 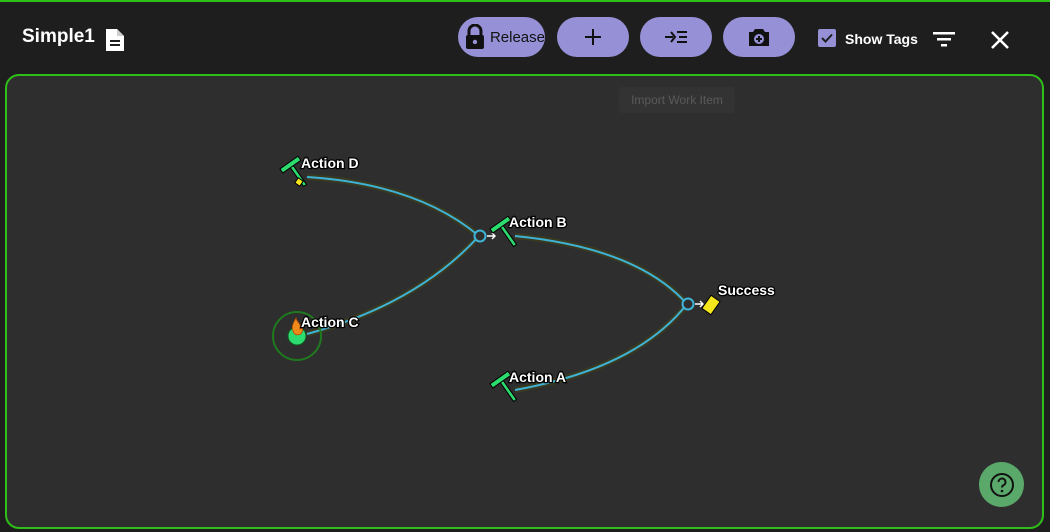 I want to click on release-button: Release, so click(x=501, y=37).